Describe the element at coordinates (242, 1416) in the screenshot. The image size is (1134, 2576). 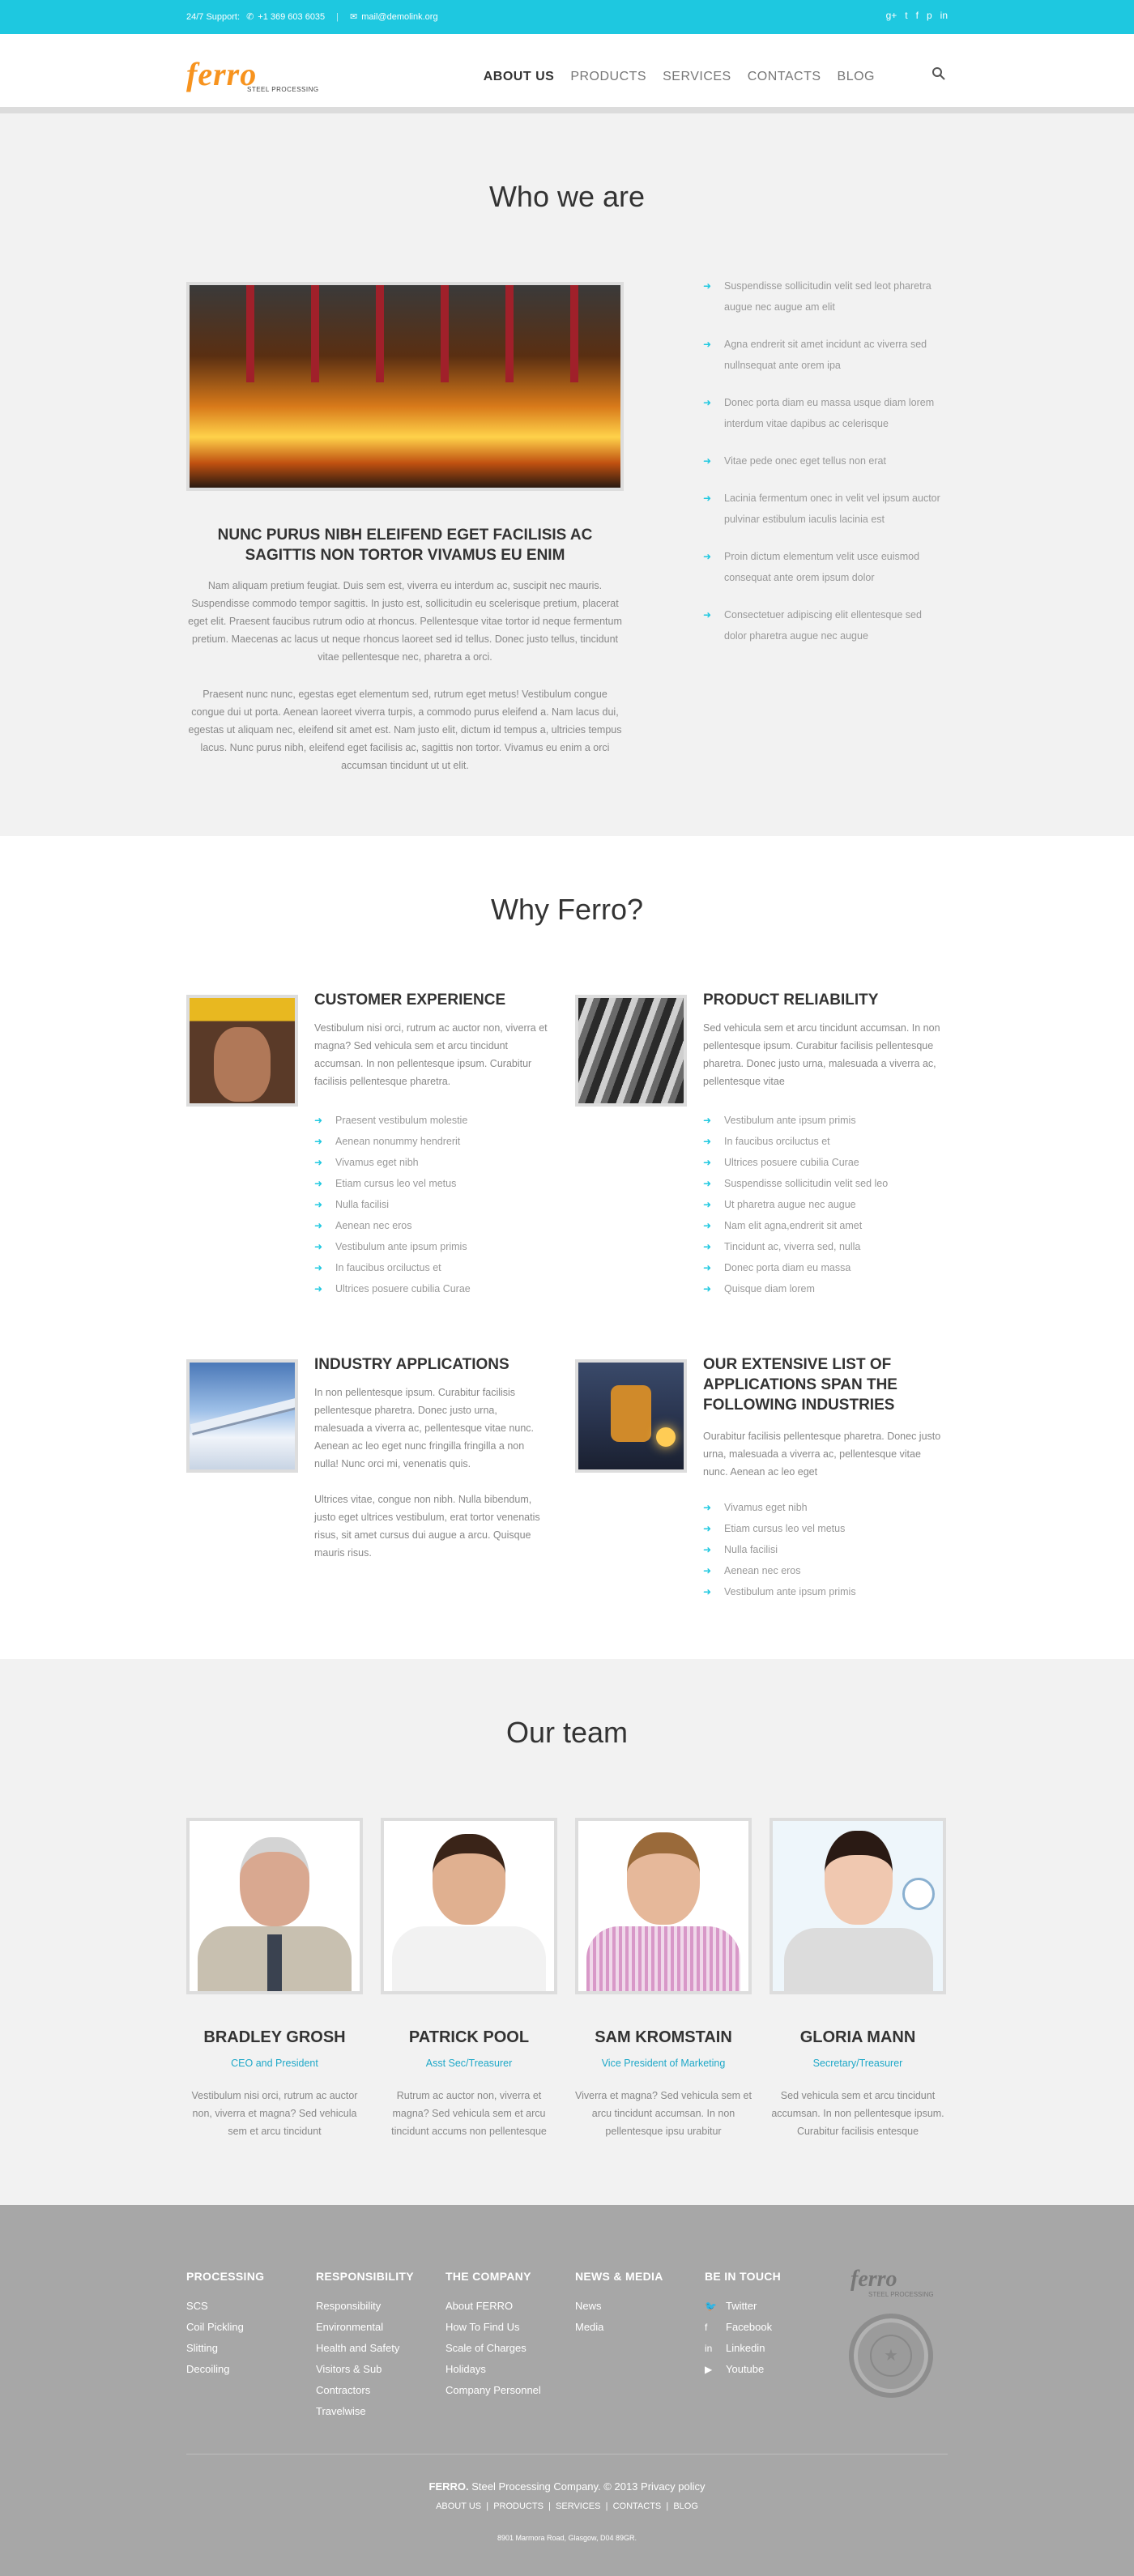
I see `airplane-wing-image` at that location.